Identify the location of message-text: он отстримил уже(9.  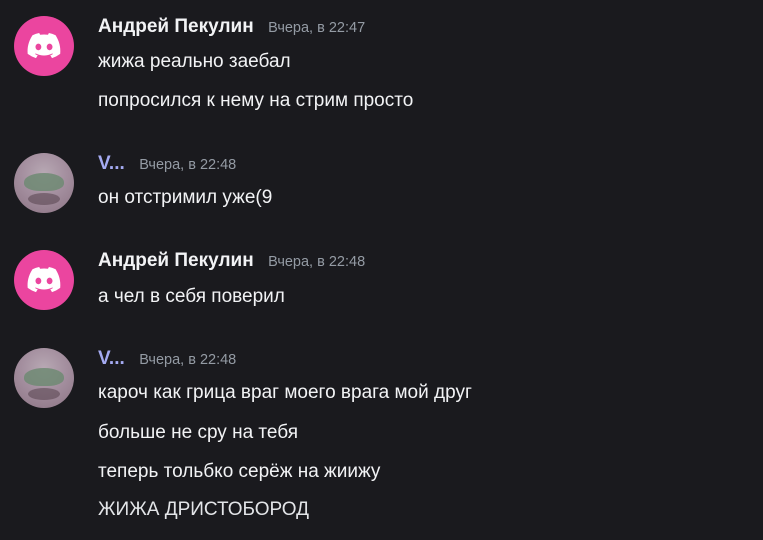
(185, 197).